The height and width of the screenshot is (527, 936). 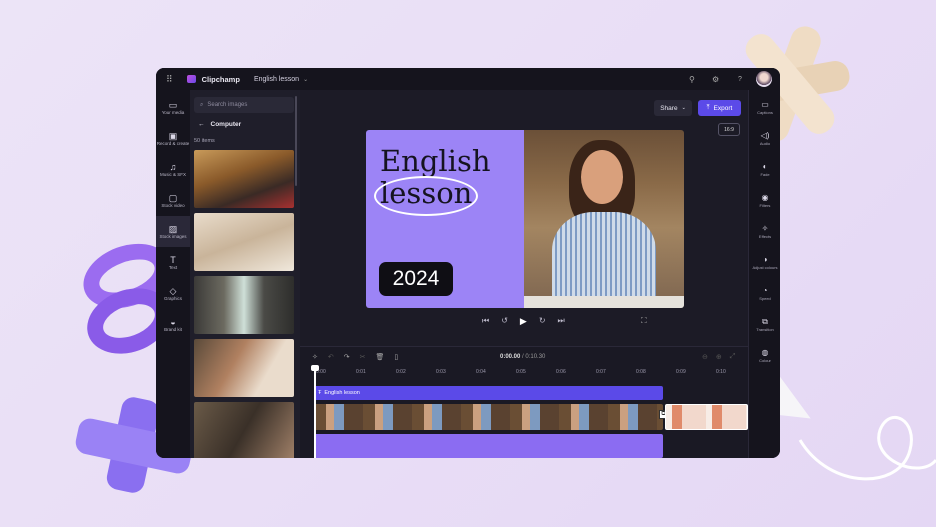 What do you see at coordinates (721, 372) in the screenshot?
I see `ruler-tick: 0:10` at bounding box center [721, 372].